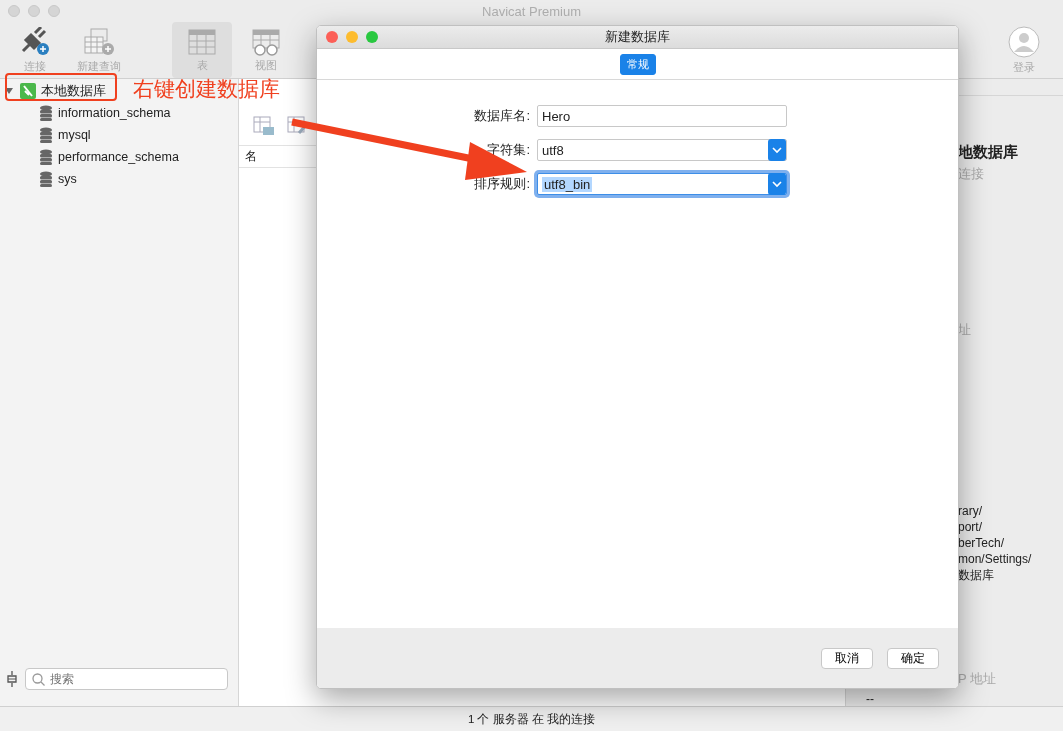 The height and width of the screenshot is (731, 1063). What do you see at coordinates (988, 152) in the screenshot?
I see `info-text: 地数据库` at bounding box center [988, 152].